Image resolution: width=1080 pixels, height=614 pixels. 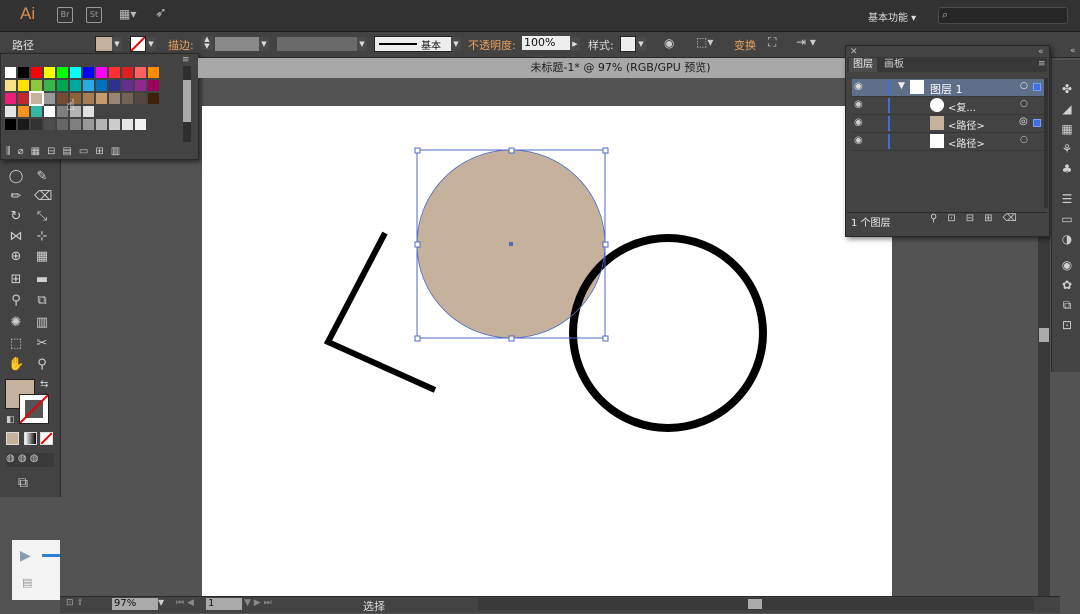 I want to click on default-colors-icon: ◧, so click(x=10, y=420).